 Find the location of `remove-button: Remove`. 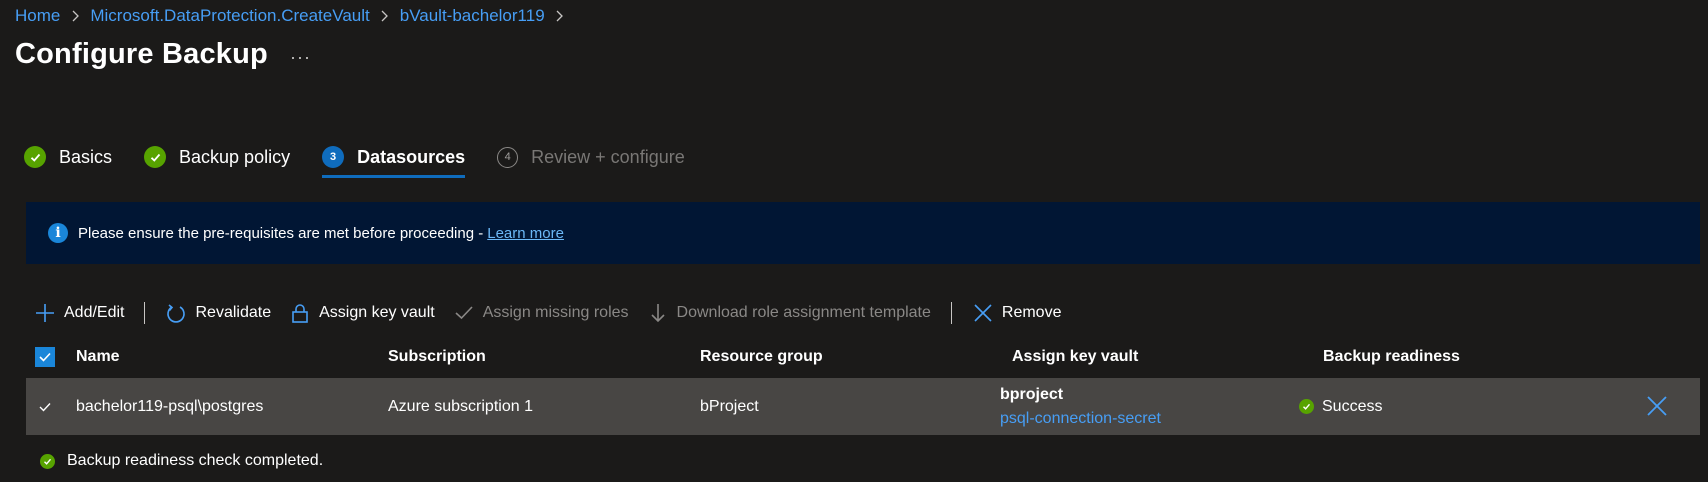

remove-button: Remove is located at coordinates (1017, 313).